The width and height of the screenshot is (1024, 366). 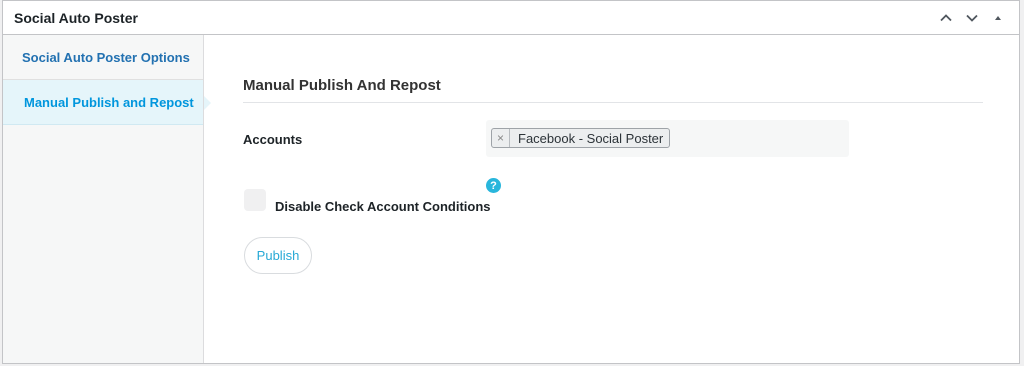 I want to click on metabox-handle-actions, so click(x=972, y=18).